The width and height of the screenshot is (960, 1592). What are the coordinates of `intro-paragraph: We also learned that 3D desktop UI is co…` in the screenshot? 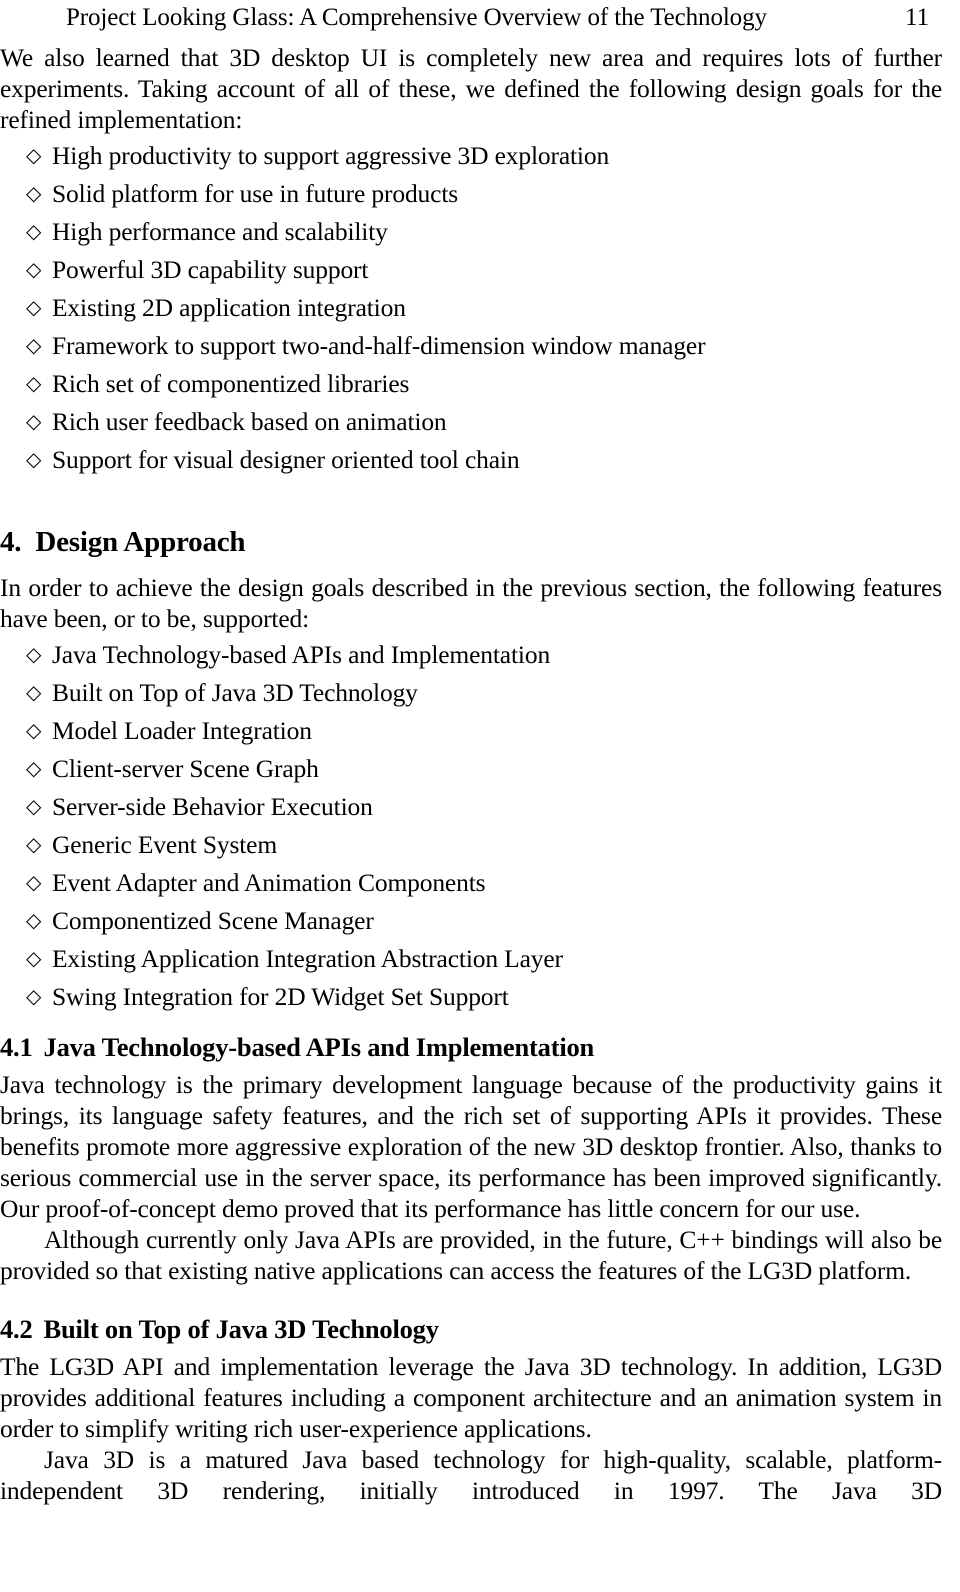 It's located at (471, 88).